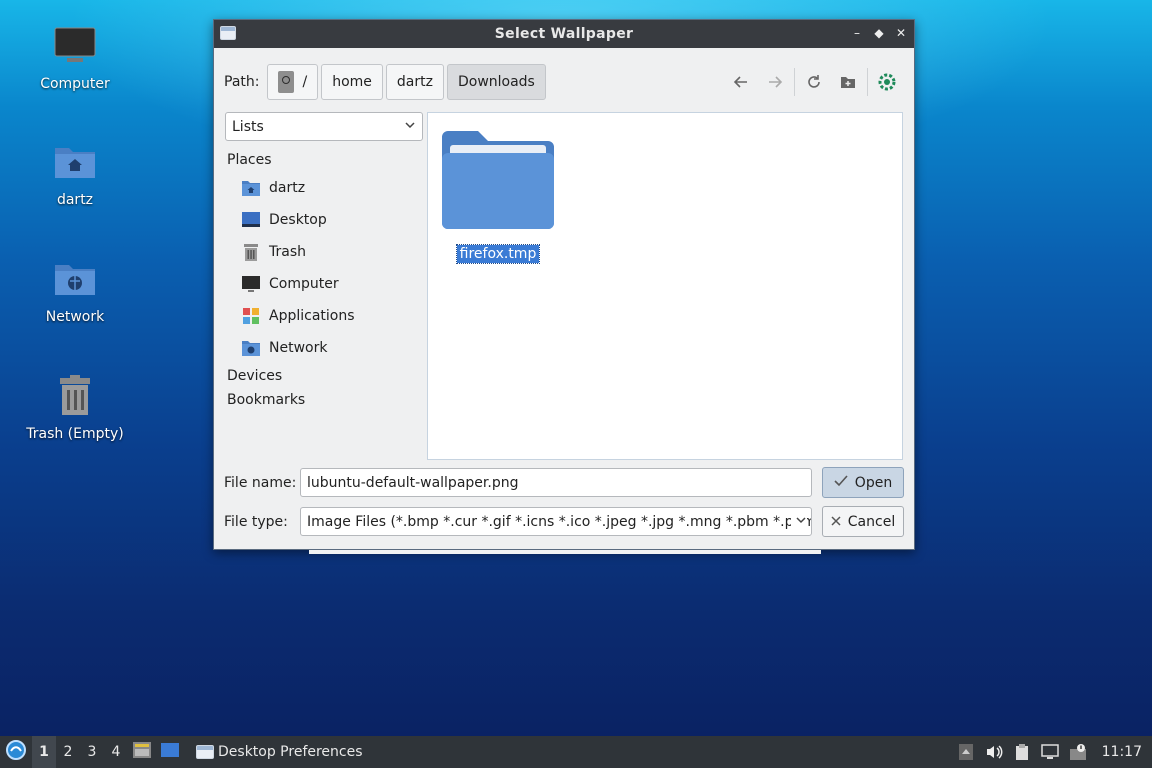  What do you see at coordinates (871, 521) in the screenshot?
I see `cancel-button-label: Cancel` at bounding box center [871, 521].